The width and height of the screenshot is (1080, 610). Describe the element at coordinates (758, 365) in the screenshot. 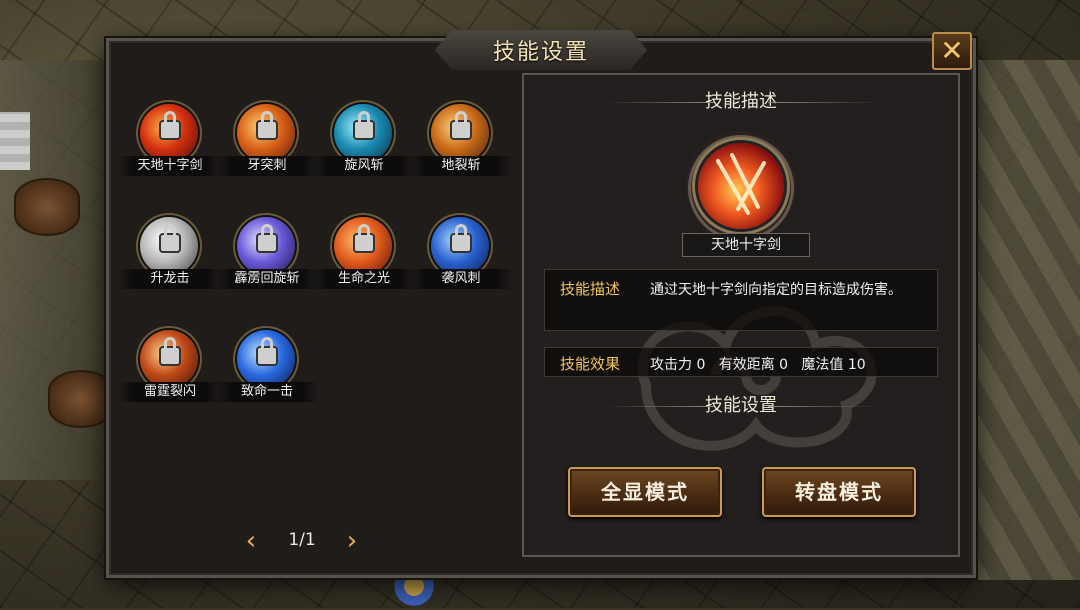

I see `effect-text: 攻击力 0 有效距离 0 魔法值 10` at that location.